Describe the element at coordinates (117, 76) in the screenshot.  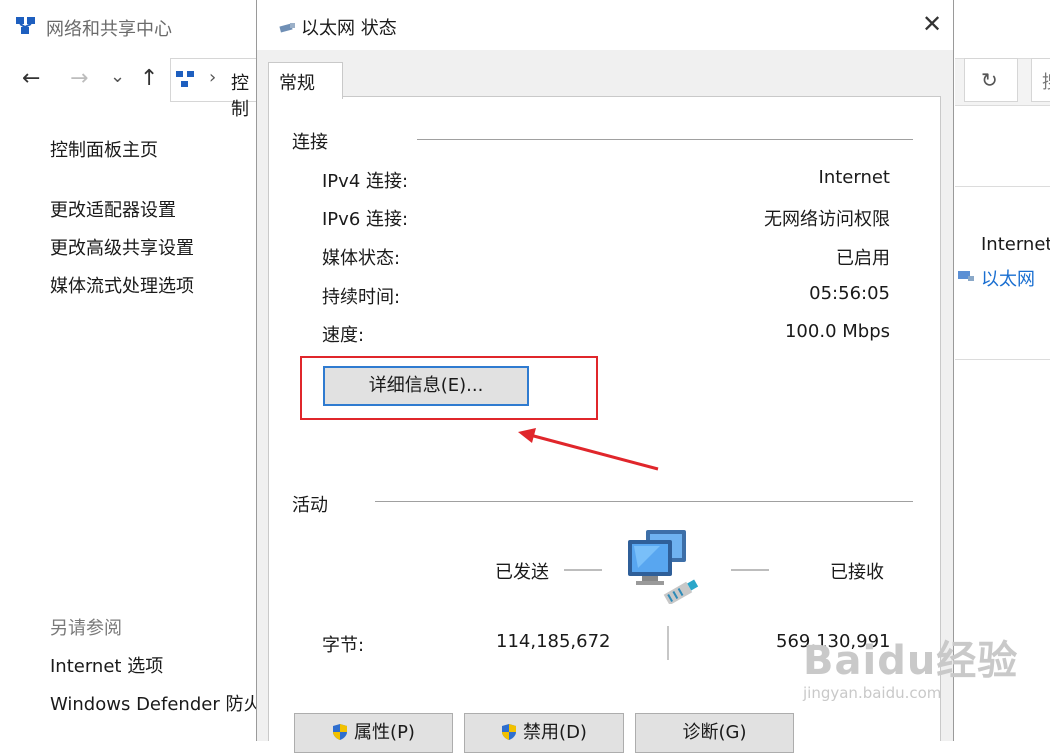
I see `recent-locations-dropdown-icon: ⌄` at that location.